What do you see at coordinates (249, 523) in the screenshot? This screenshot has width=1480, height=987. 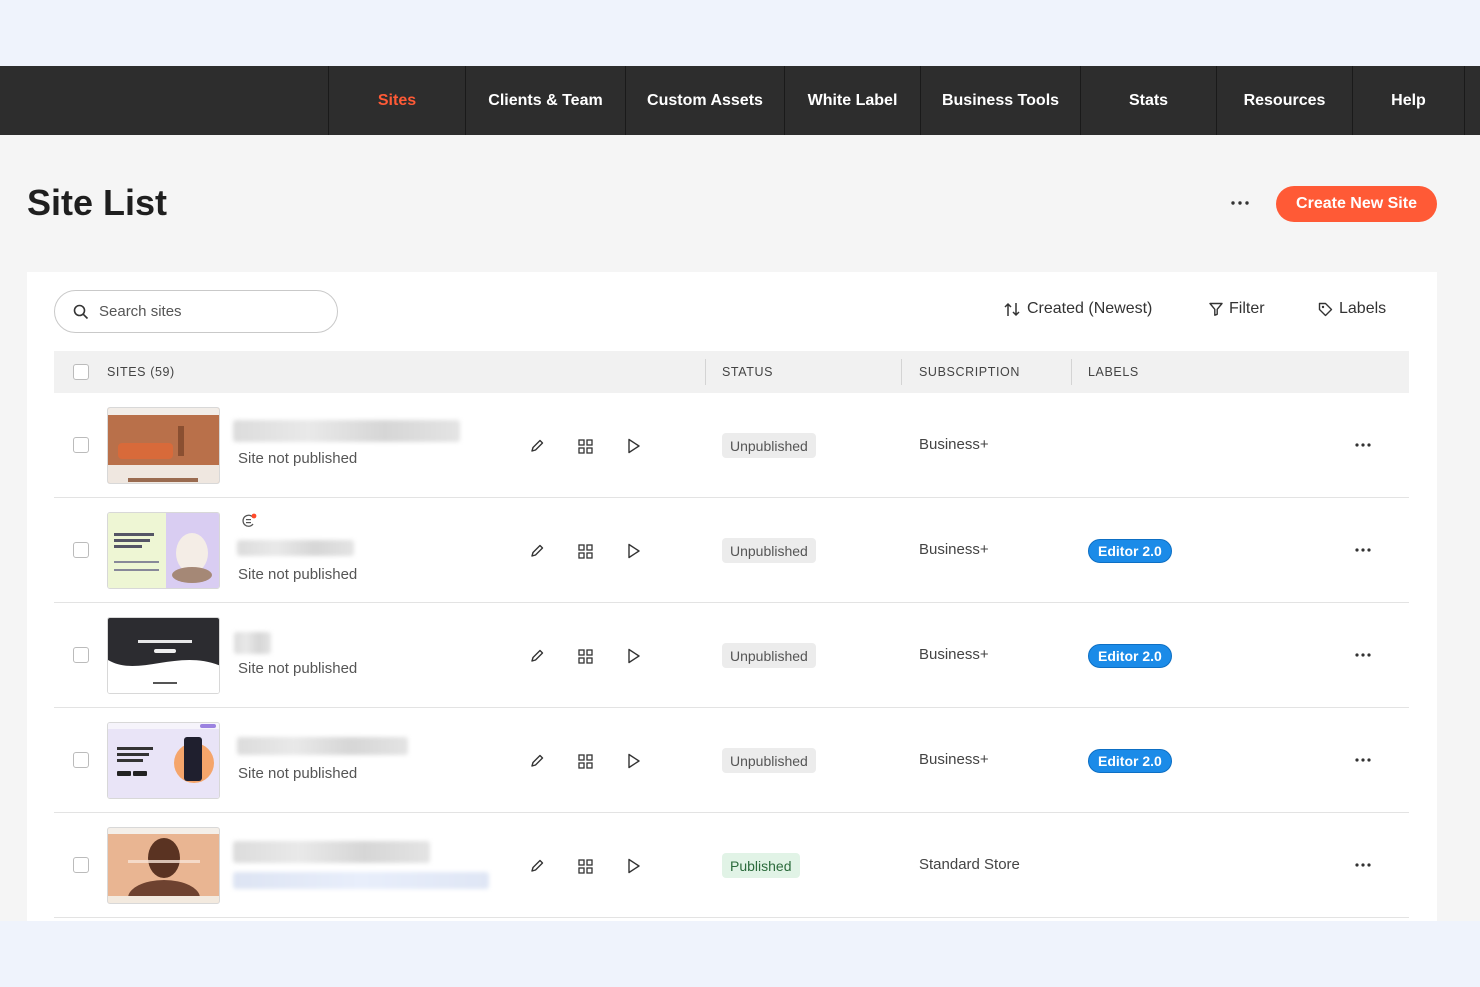 I see `labels-pending-icon` at bounding box center [249, 523].